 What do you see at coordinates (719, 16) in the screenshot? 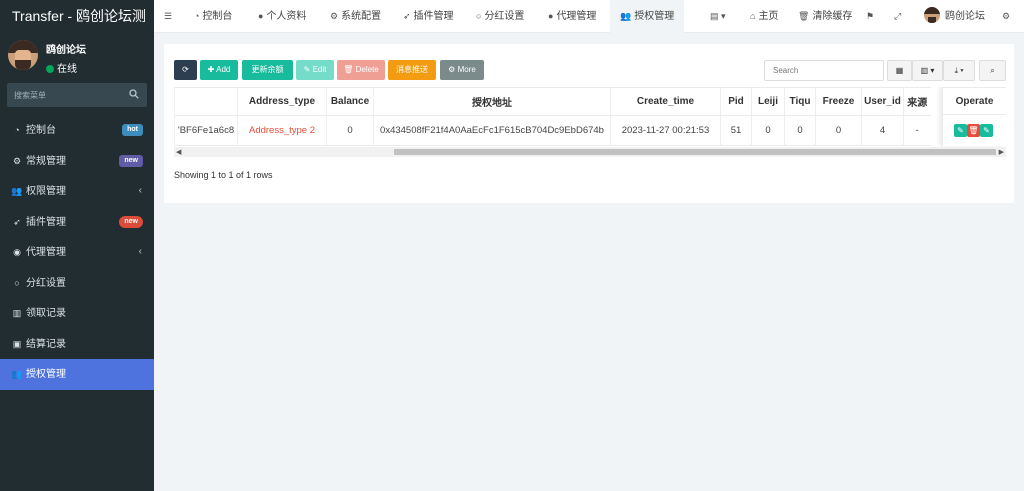
I see `grid-menu-button: ▤ ▾` at bounding box center [719, 16].